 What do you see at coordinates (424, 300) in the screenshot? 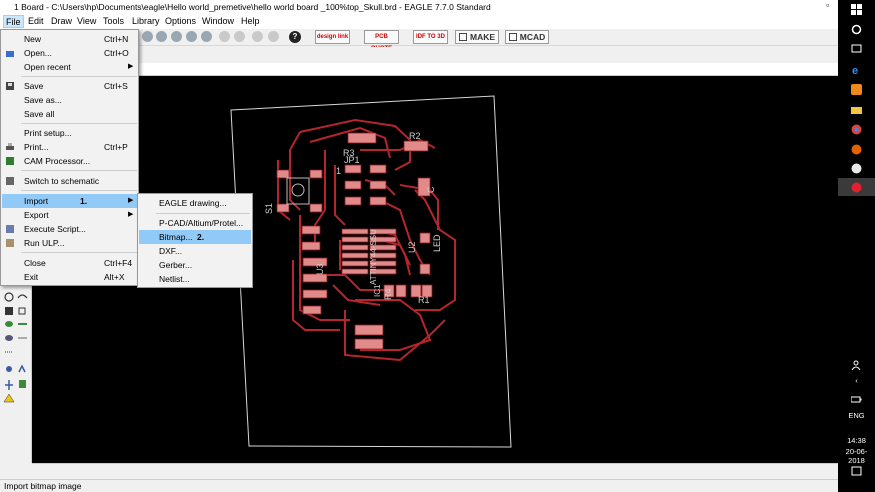
I see `label-r1: R1` at bounding box center [424, 300].